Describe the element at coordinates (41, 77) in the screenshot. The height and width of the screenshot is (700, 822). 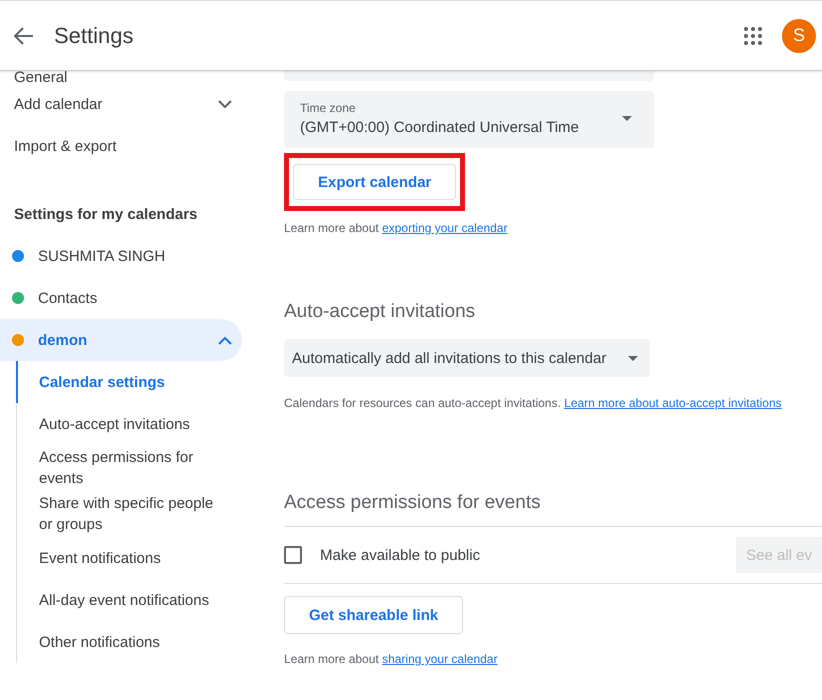
I see `sidebar-item: General` at that location.